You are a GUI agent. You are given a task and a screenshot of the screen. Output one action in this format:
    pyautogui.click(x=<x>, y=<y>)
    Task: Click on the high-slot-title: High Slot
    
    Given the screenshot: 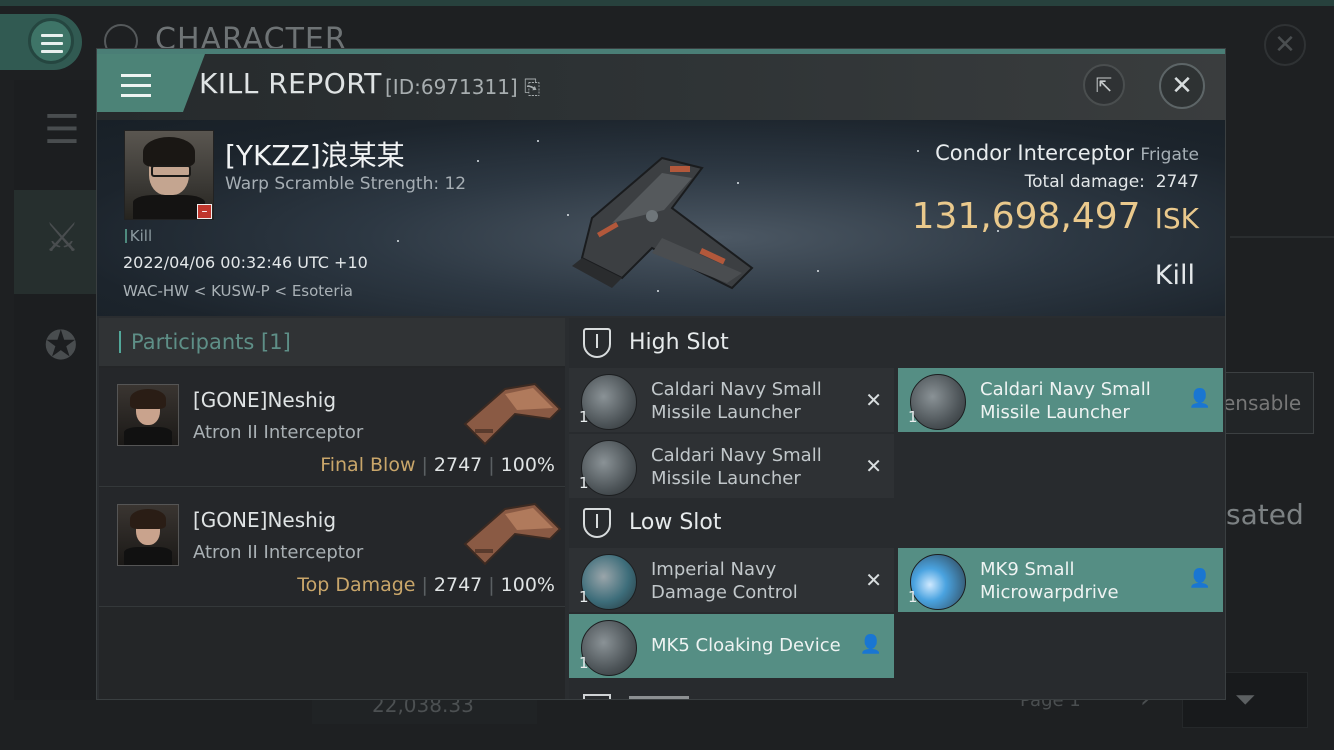 What is the action you would take?
    pyautogui.click(x=679, y=342)
    